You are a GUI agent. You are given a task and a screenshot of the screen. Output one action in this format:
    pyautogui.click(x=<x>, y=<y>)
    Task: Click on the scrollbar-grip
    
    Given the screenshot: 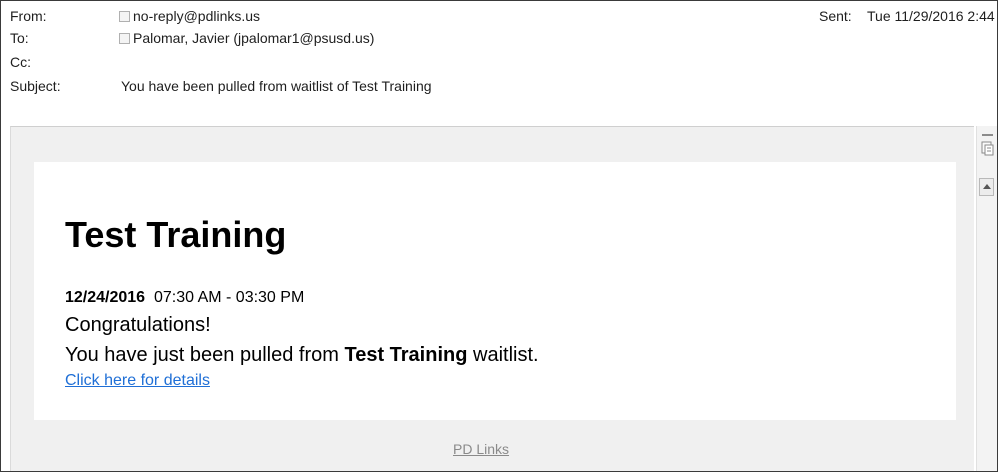 What is the action you would take?
    pyautogui.click(x=987, y=135)
    